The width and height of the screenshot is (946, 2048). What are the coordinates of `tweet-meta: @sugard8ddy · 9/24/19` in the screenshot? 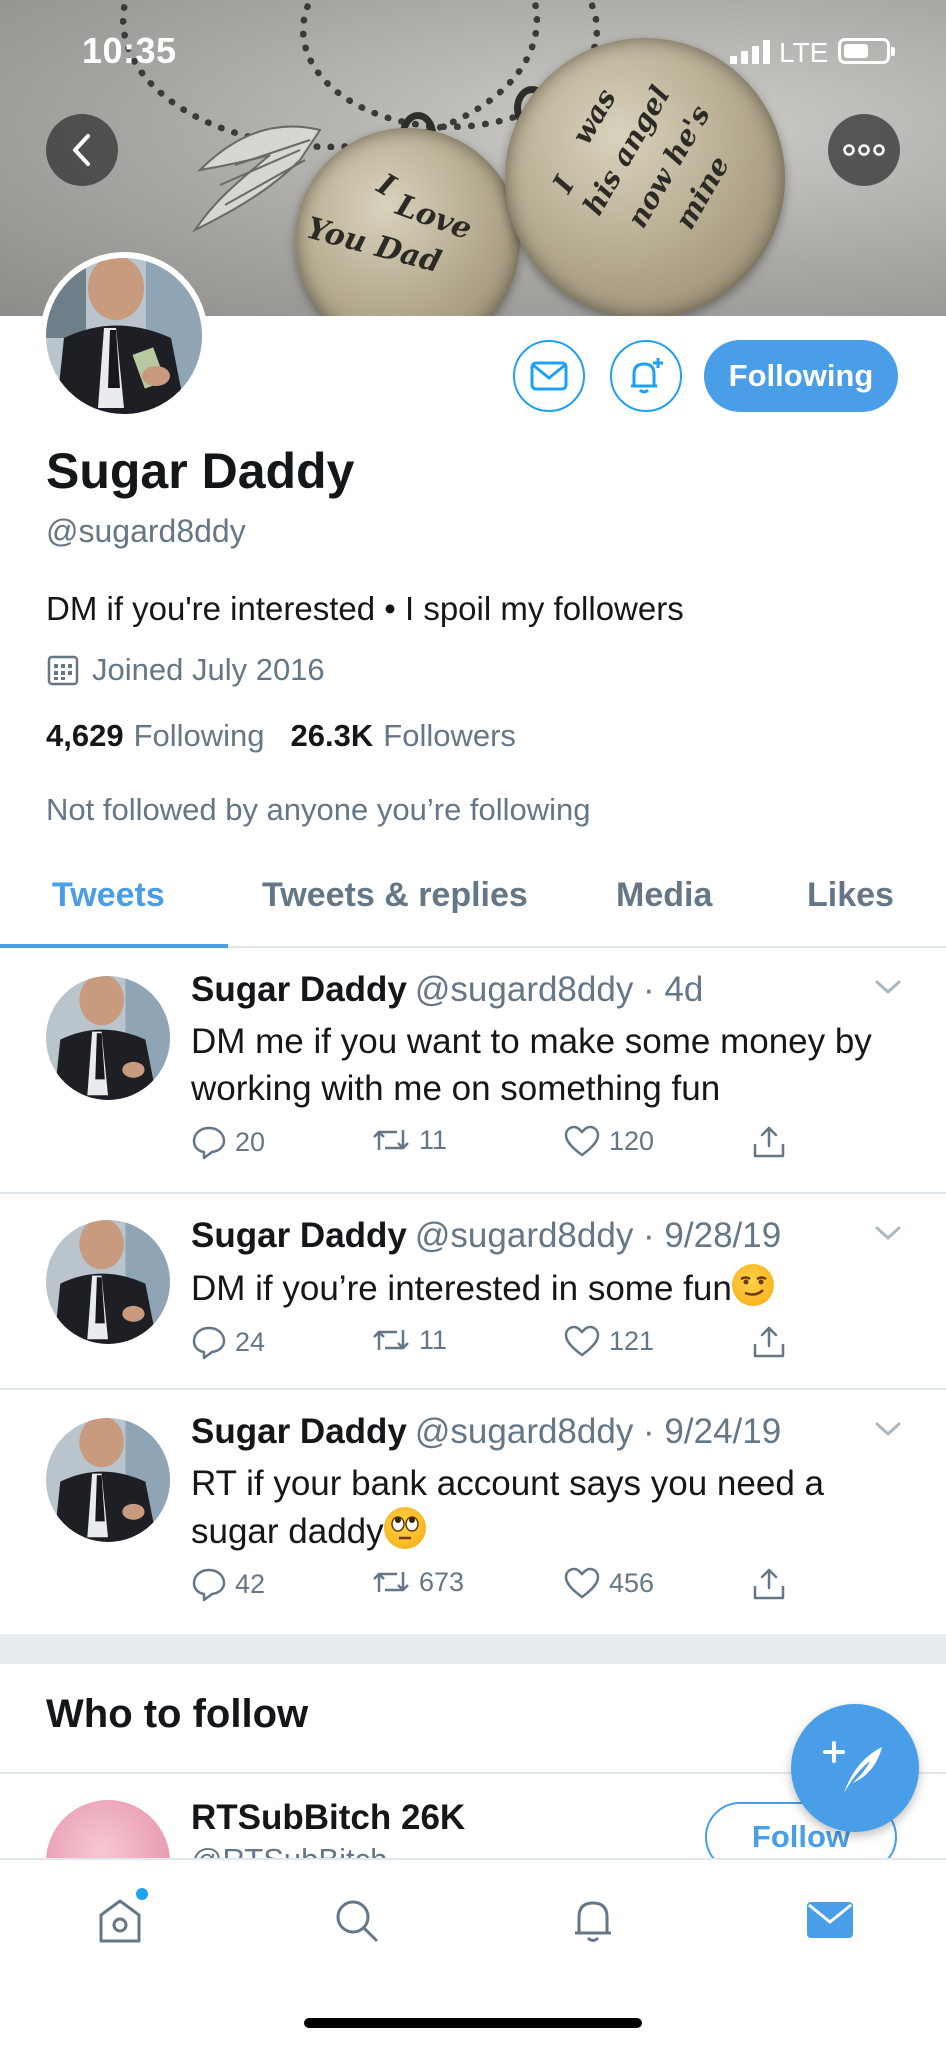 It's located at (598, 1431).